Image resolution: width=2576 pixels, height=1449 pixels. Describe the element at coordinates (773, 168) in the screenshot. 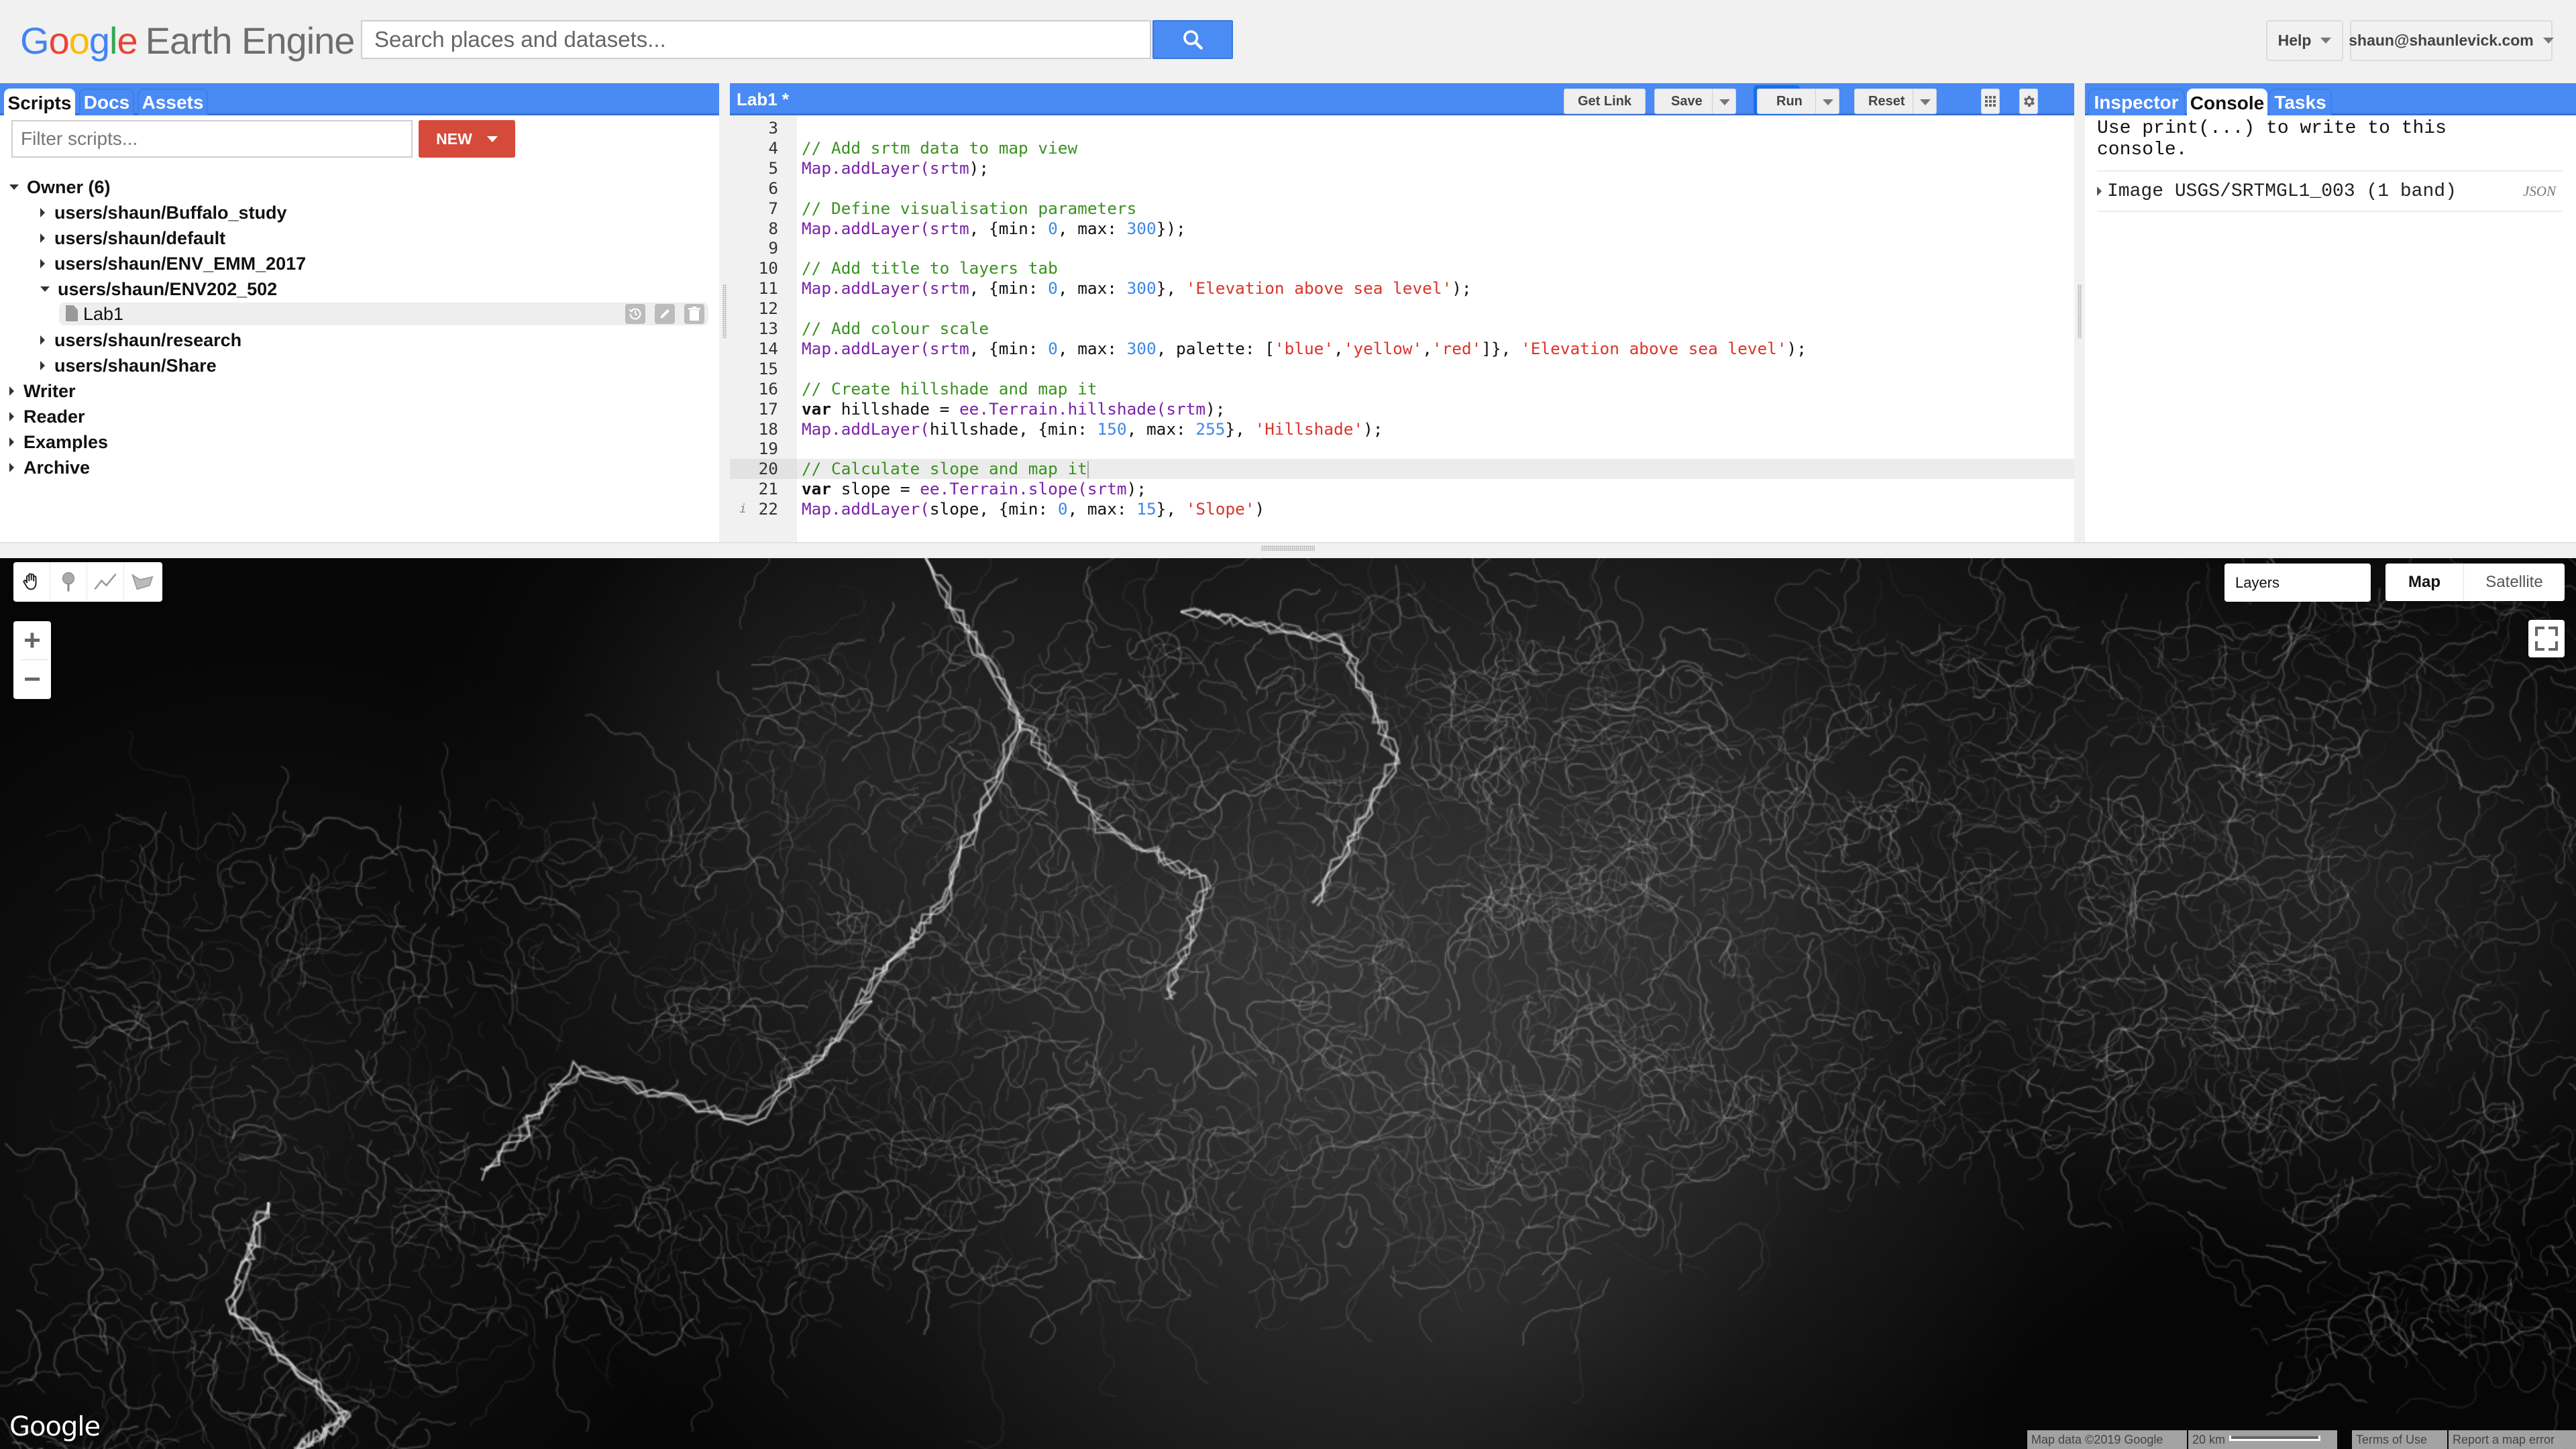

I see `line-number: 5` at that location.